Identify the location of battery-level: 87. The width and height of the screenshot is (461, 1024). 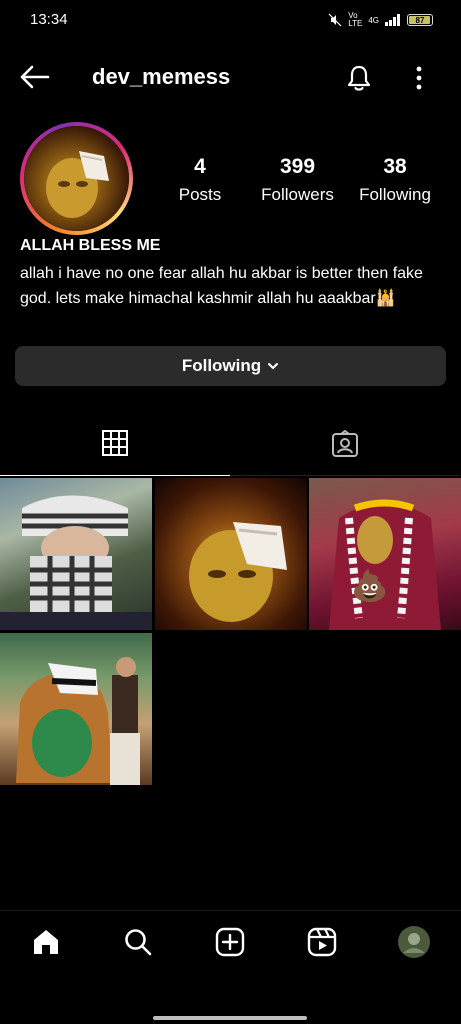
(420, 20).